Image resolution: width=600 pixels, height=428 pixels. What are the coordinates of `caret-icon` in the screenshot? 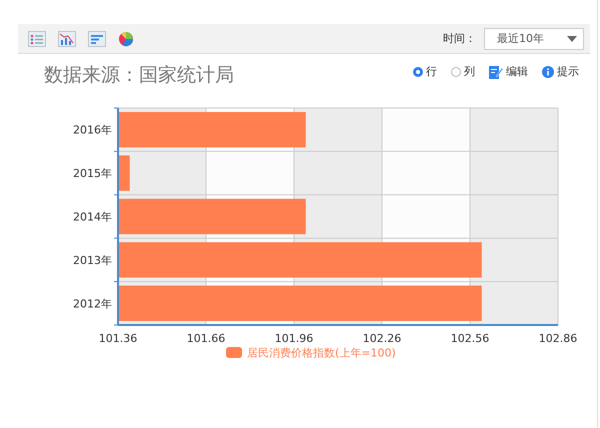 It's located at (572, 39).